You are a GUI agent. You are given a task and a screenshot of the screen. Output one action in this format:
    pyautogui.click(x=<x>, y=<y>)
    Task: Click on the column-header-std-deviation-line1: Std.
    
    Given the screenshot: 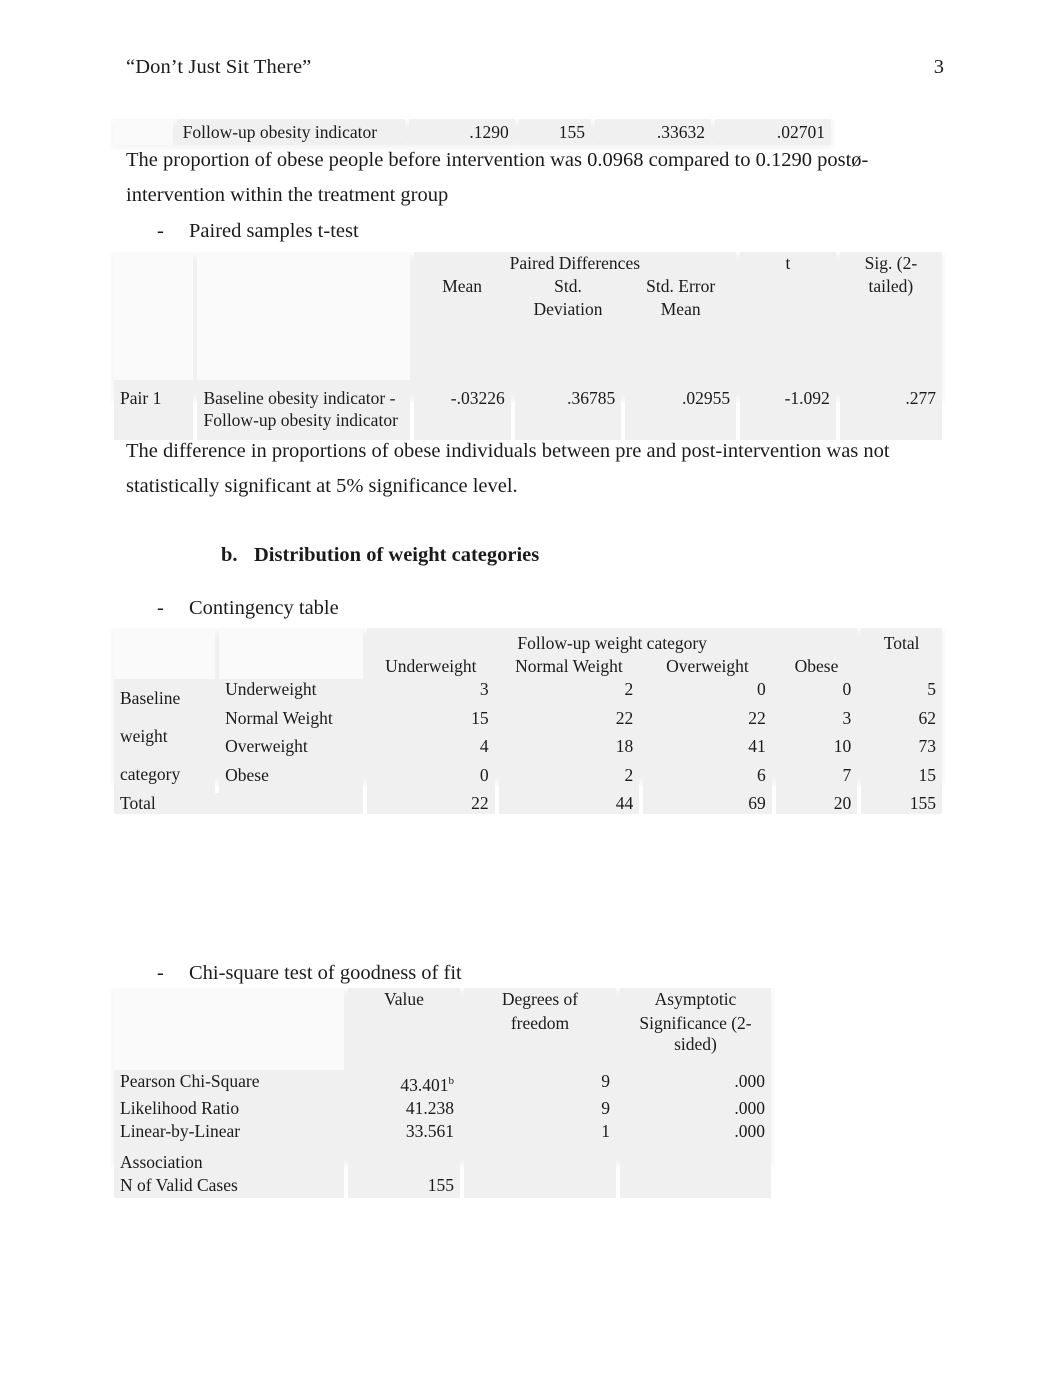 What is the action you would take?
    pyautogui.click(x=568, y=286)
    